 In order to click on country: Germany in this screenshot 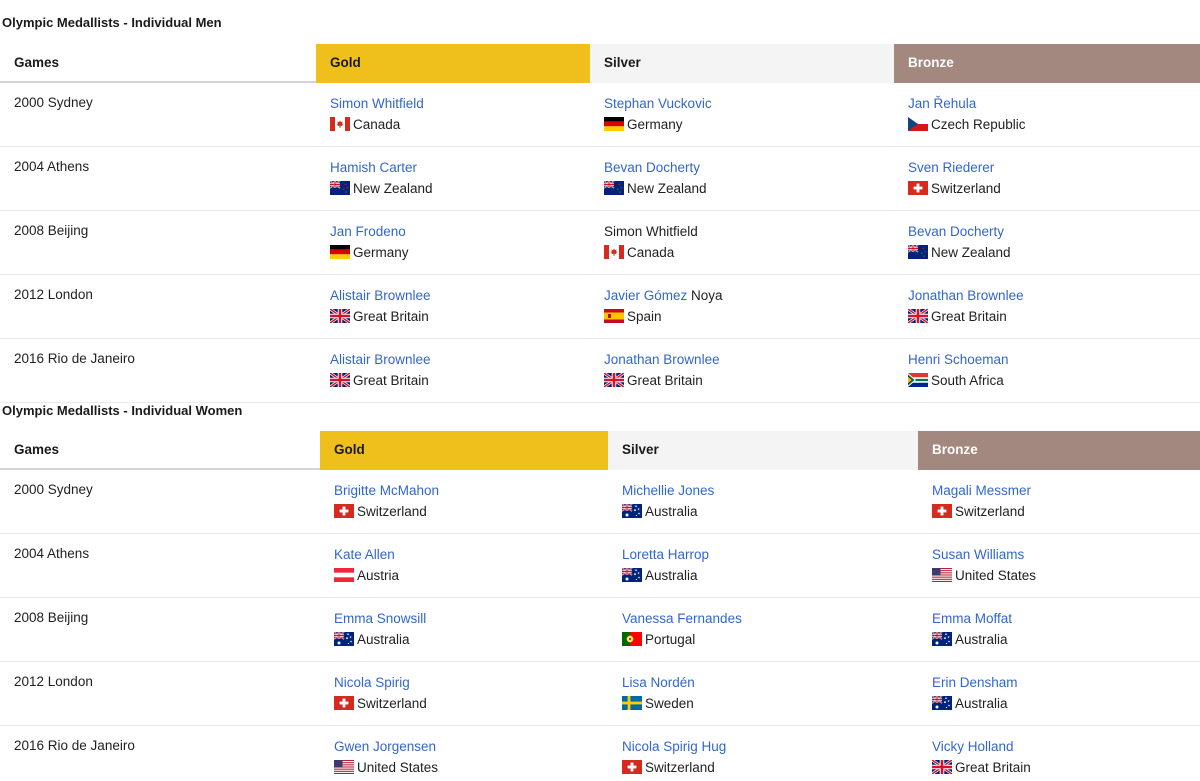, I will do `click(749, 124)`.